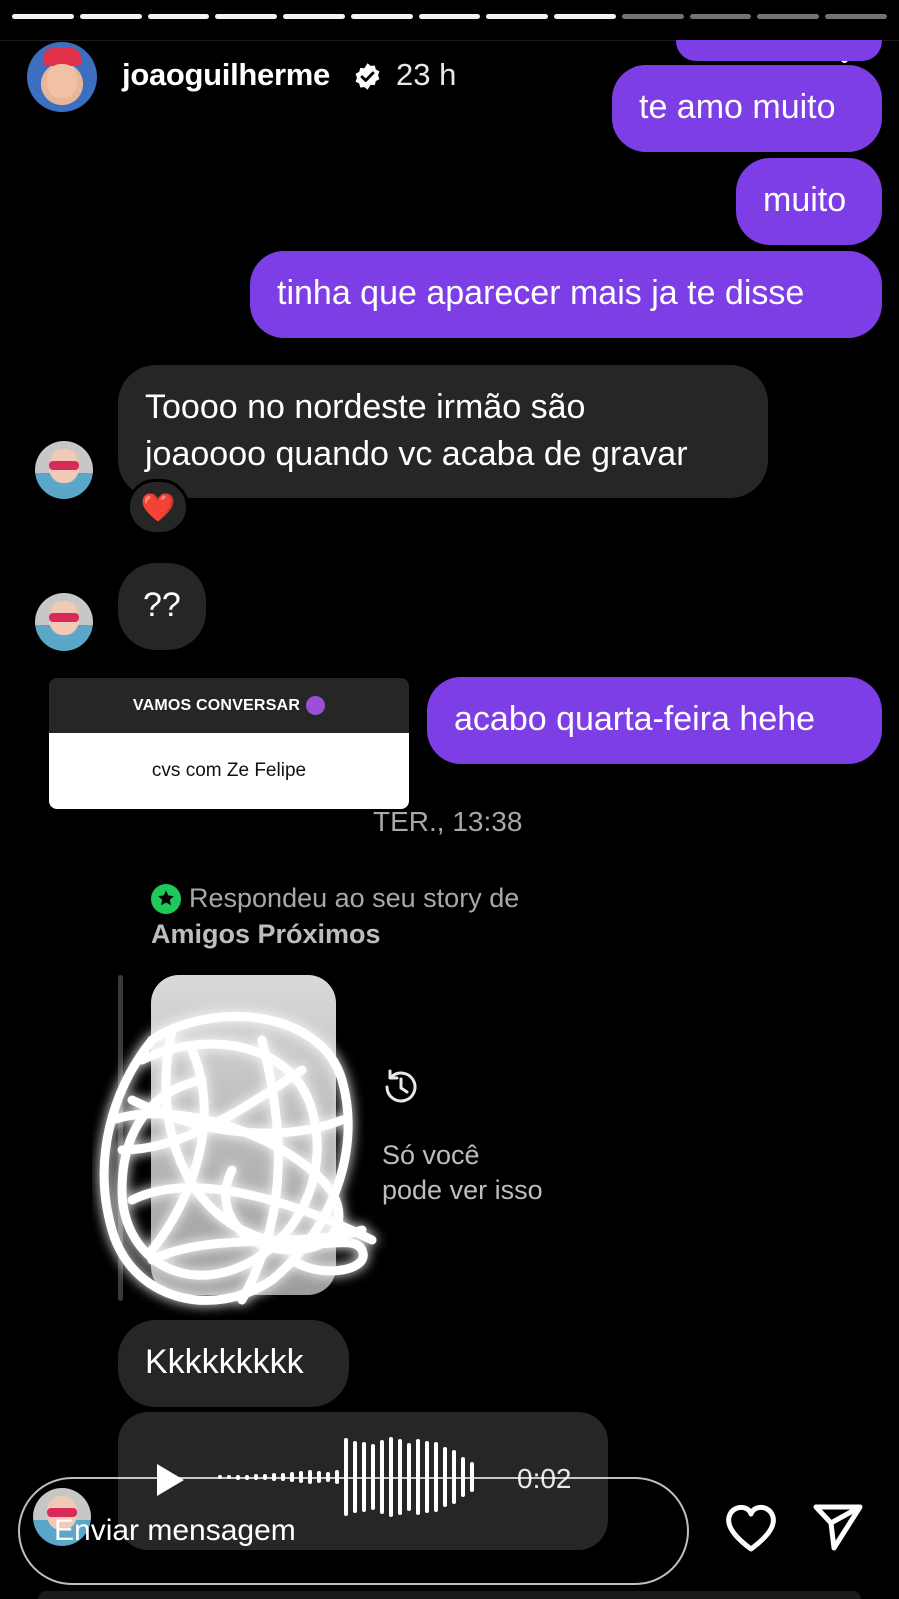 This screenshot has height=1599, width=899. What do you see at coordinates (838, 1527) in the screenshot?
I see `send-icon` at bounding box center [838, 1527].